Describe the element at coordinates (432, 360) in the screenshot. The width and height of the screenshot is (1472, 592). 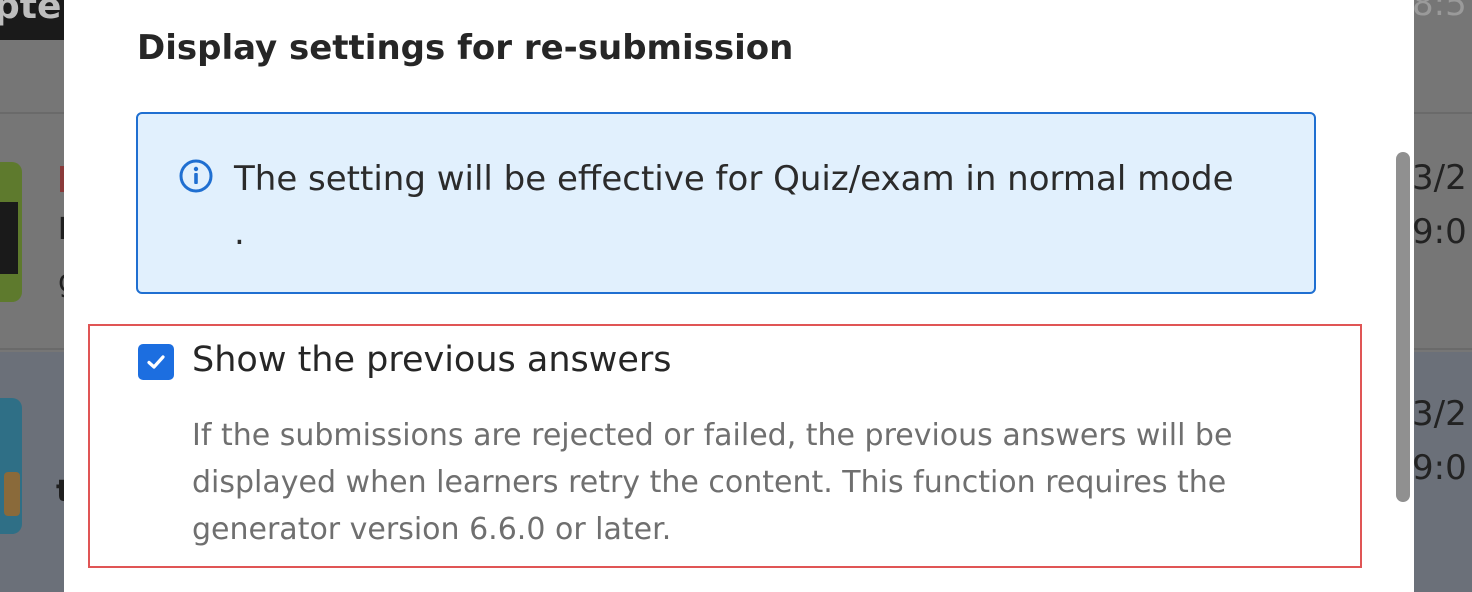
I see `show-previous-answers-label: Show the previous answers` at that location.